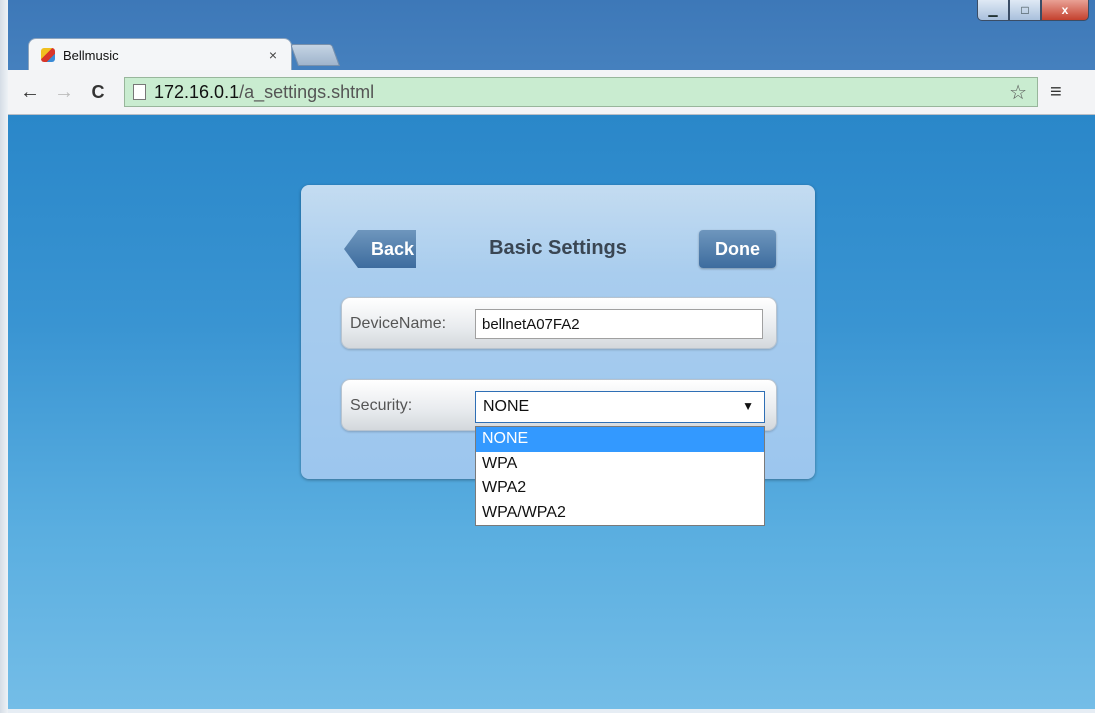  What do you see at coordinates (197, 91) in the screenshot?
I see `url-host: 172.16.0.1` at bounding box center [197, 91].